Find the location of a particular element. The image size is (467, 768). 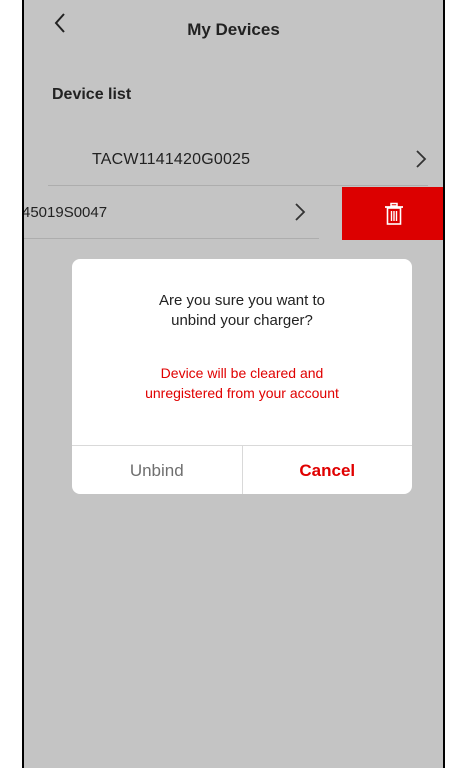

device-serial: TACW1141420G0025 is located at coordinates (171, 159).